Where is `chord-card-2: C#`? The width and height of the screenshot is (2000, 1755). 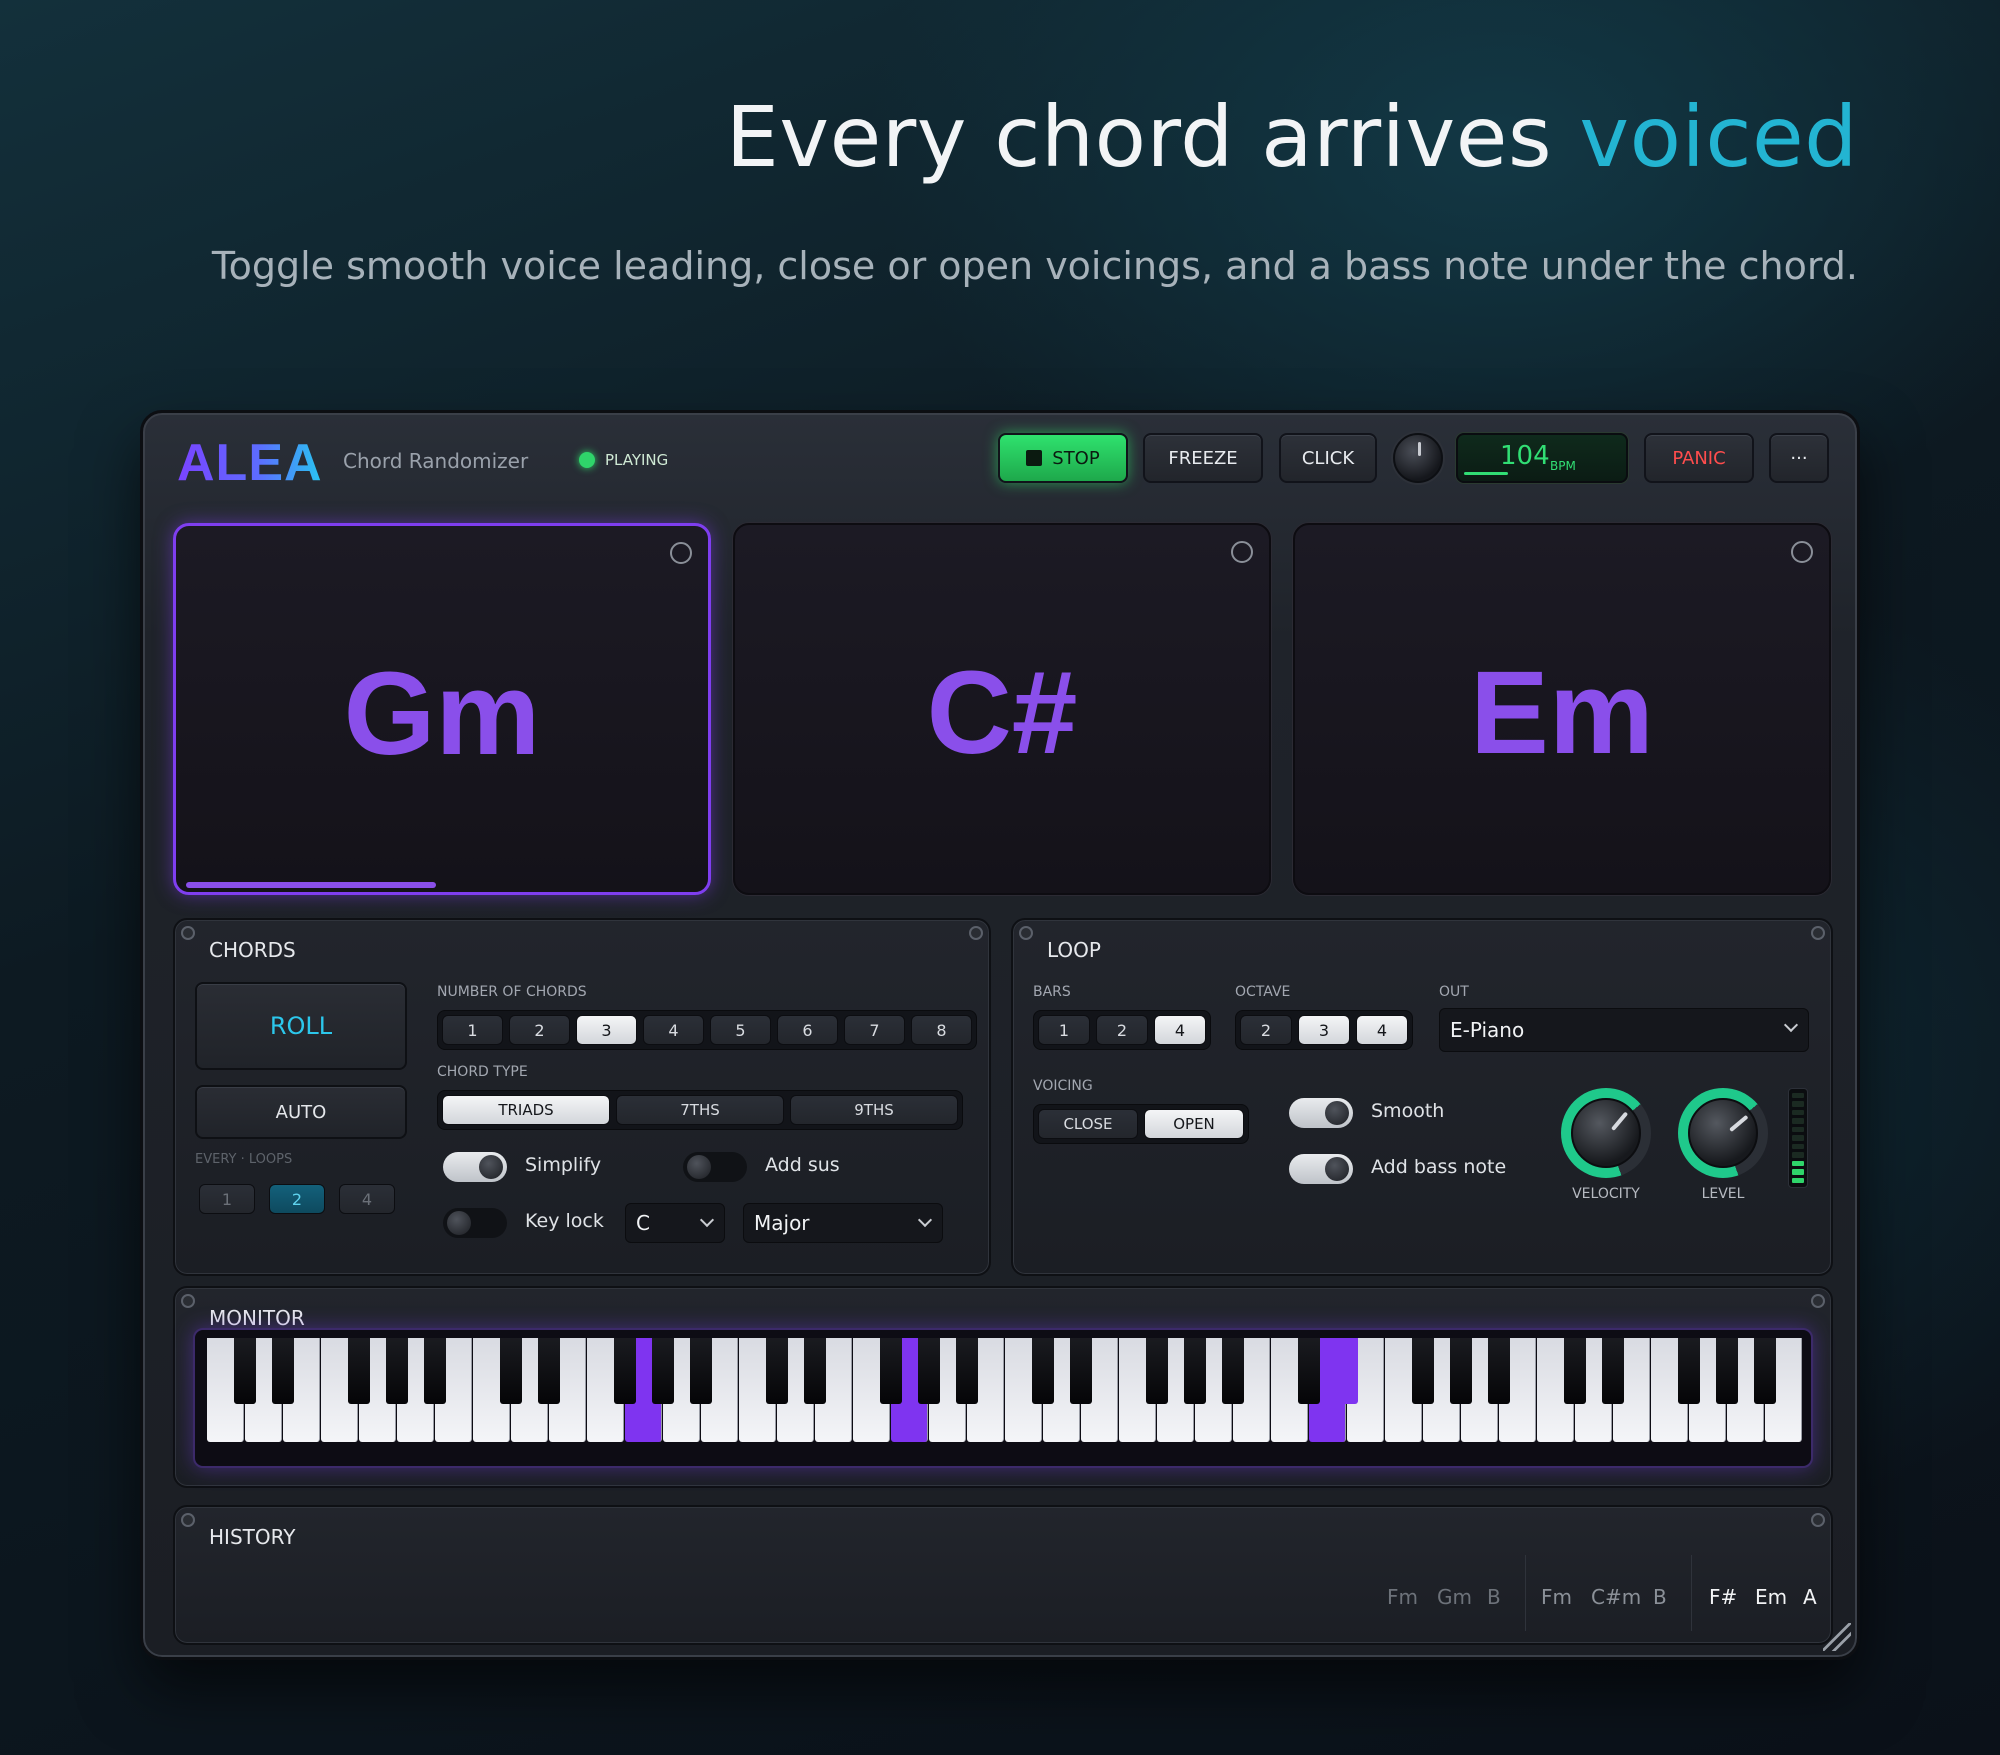 chord-card-2: C# is located at coordinates (1002, 709).